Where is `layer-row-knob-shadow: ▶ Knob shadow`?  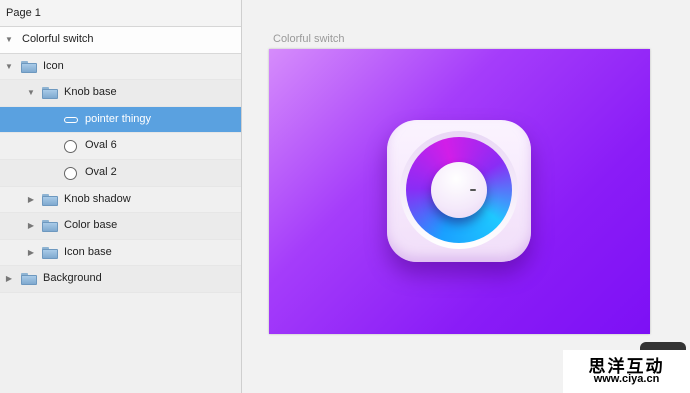
layer-row-knob-shadow: ▶ Knob shadow is located at coordinates (120, 200).